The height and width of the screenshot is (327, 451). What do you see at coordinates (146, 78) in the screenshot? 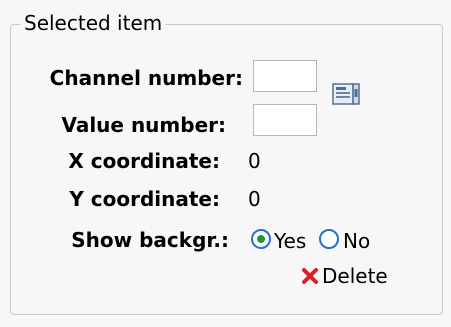
I see `channel-number-label: Channel number:` at bounding box center [146, 78].